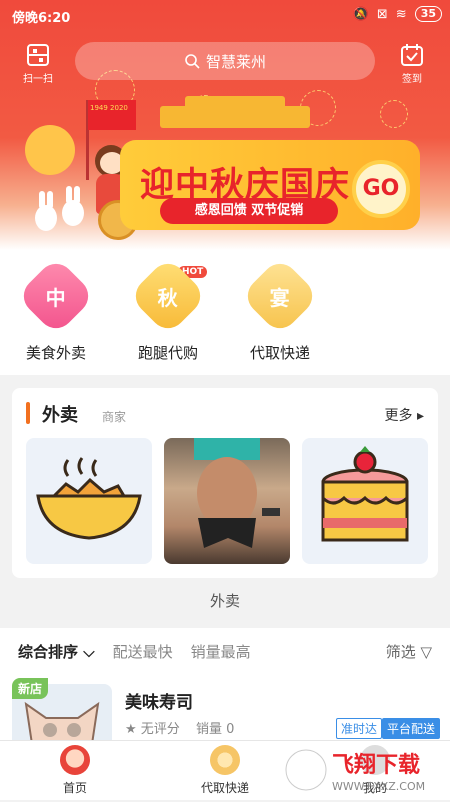  What do you see at coordinates (381, 189) in the screenshot?
I see `go-button: GO` at bounding box center [381, 189].